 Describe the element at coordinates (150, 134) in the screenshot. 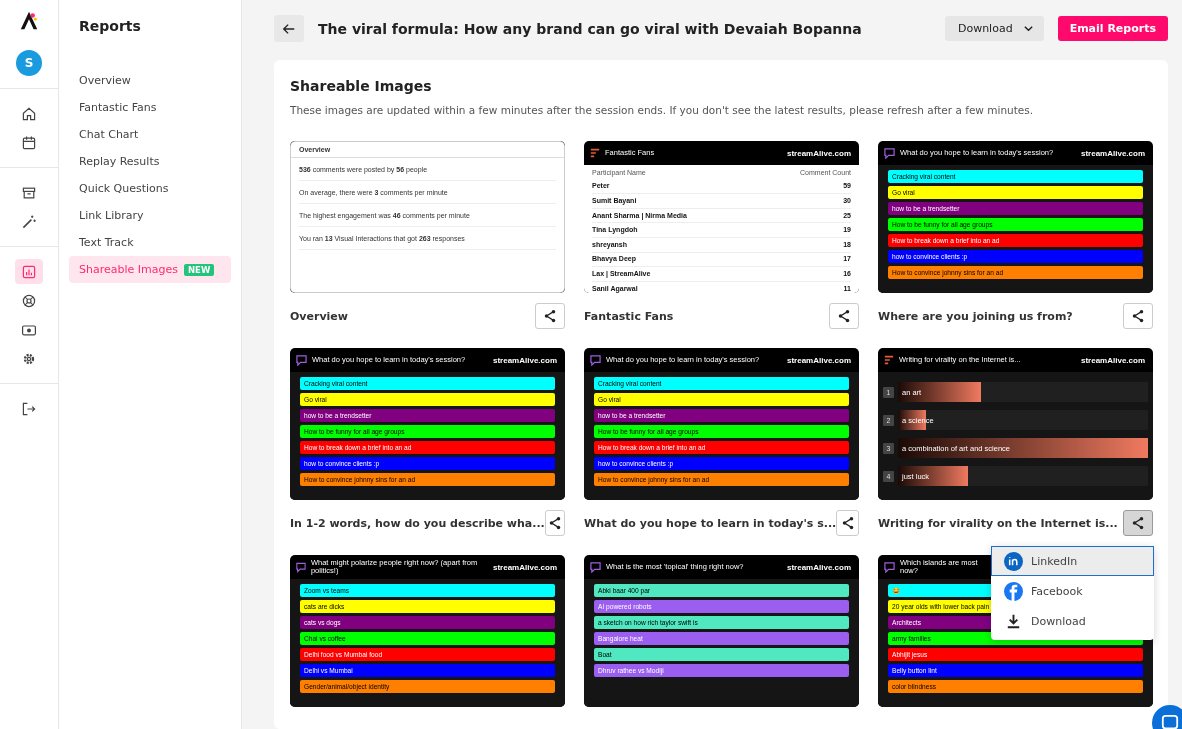

I see `sidebar-item: Chat Chart` at that location.